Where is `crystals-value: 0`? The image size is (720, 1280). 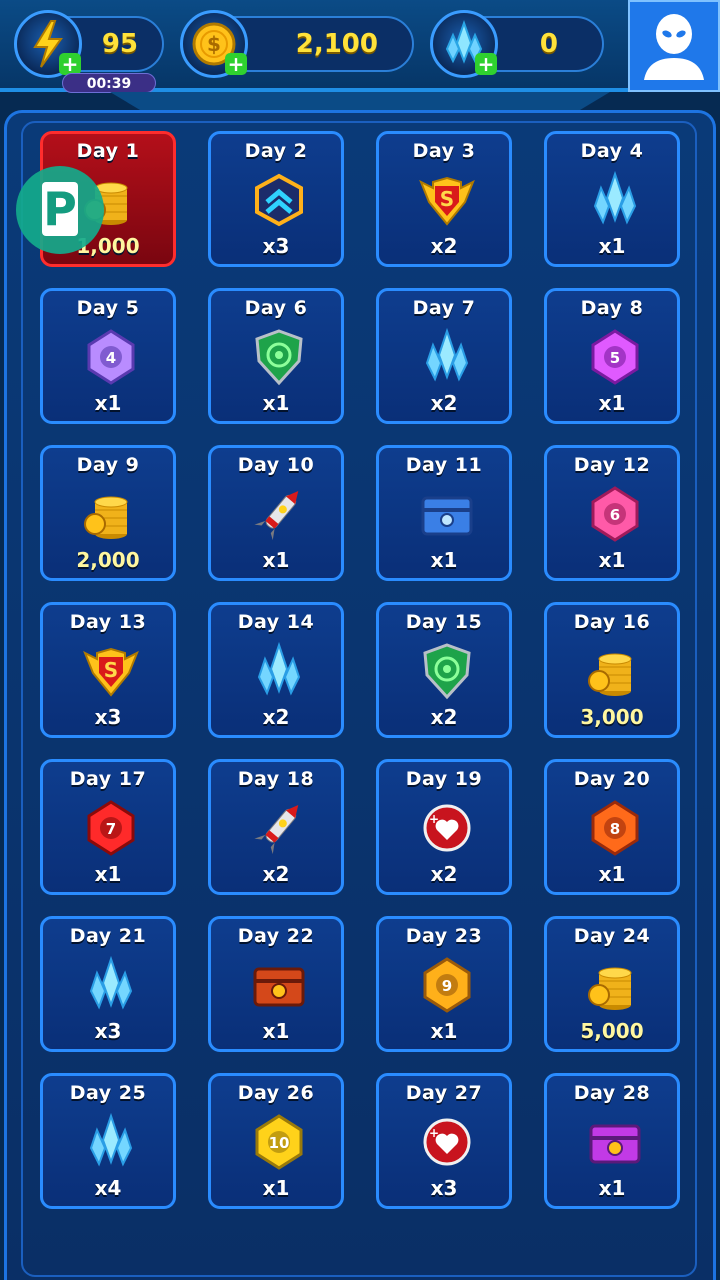
crystals-value: 0 is located at coordinates (548, 44).